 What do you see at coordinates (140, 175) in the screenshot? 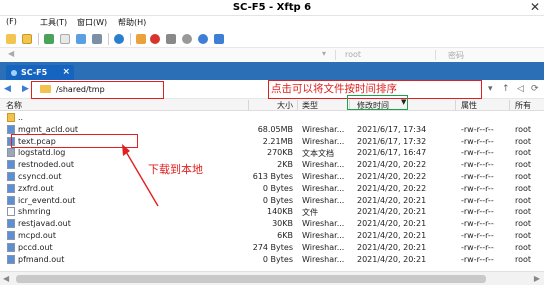
I see `download-arrow` at bounding box center [140, 175].